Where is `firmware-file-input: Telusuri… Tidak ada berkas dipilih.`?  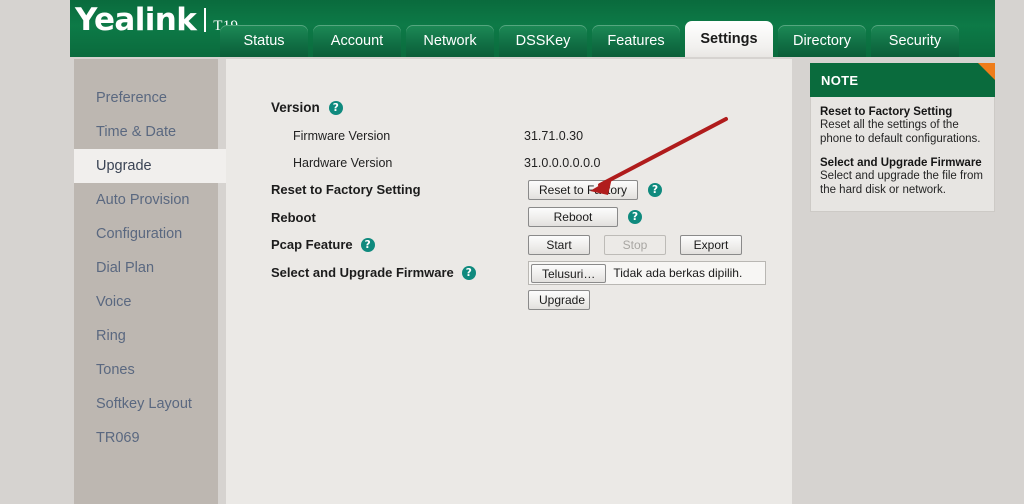
firmware-file-input: Telusuri… Tidak ada berkas dipilih. is located at coordinates (647, 273).